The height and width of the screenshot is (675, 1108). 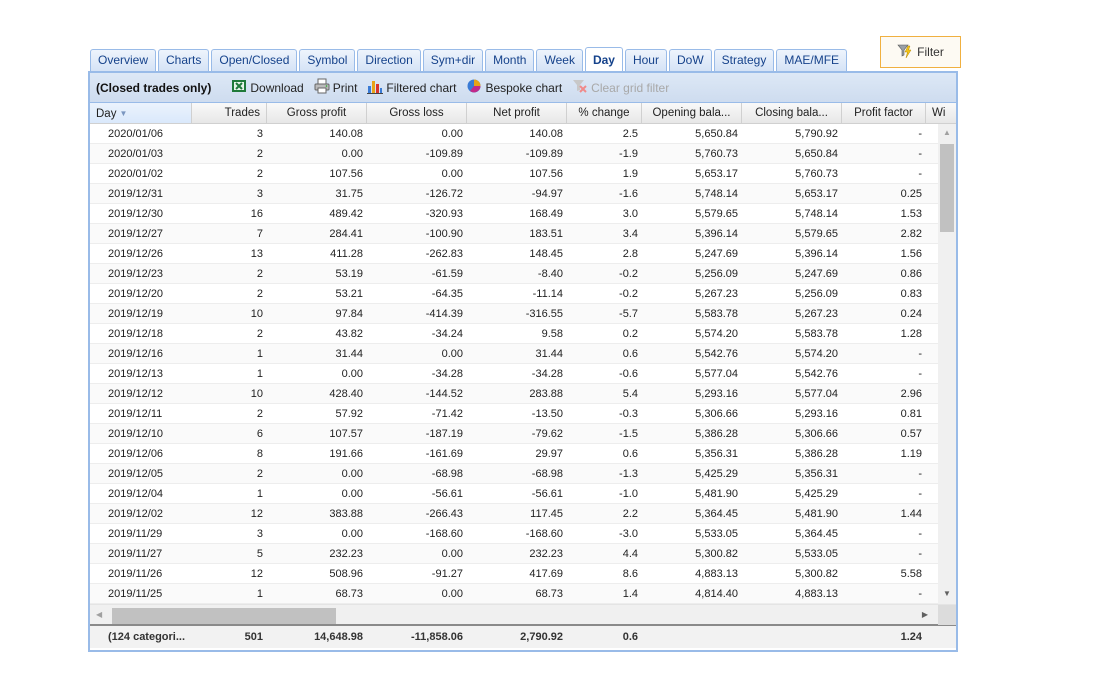 I want to click on cell-pct-change: -3.0, so click(x=628, y=534).